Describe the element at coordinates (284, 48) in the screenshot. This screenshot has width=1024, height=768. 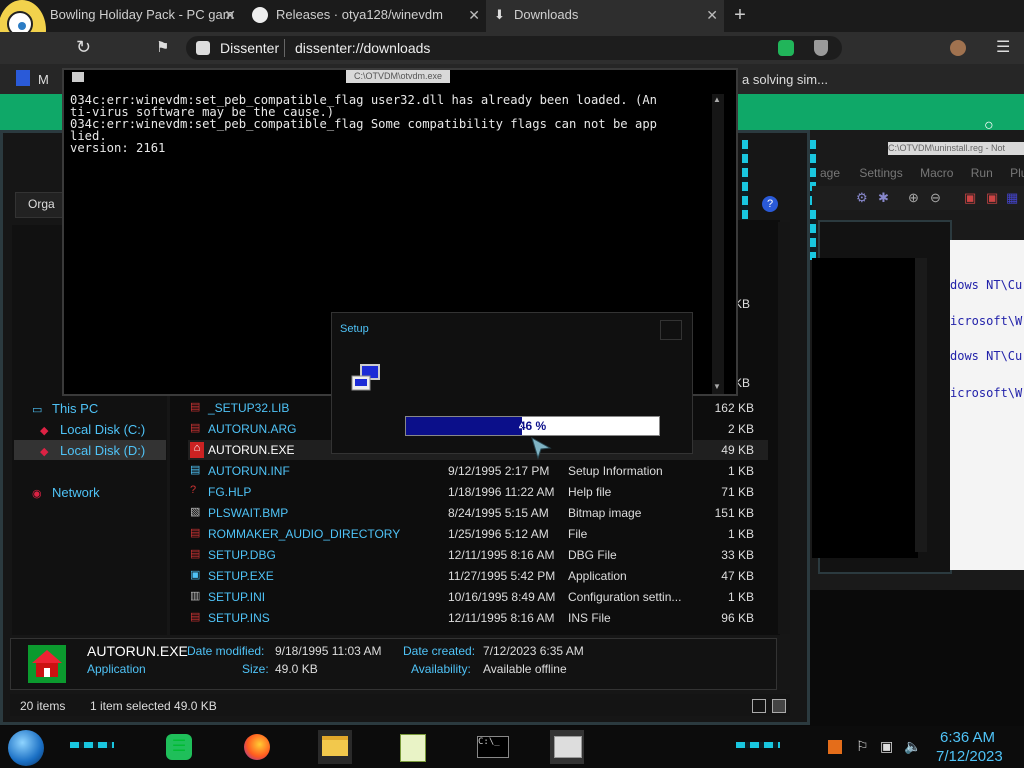
I see `address-divider` at that location.